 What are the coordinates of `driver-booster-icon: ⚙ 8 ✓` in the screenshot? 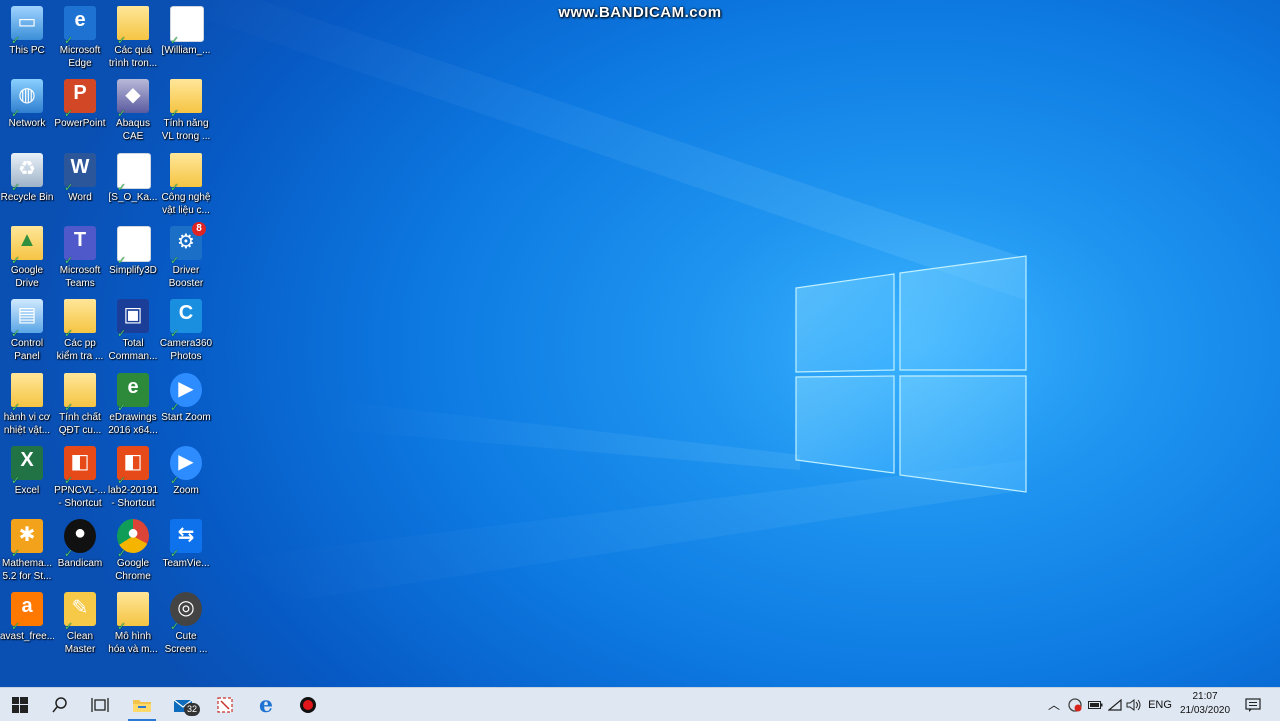 It's located at (186, 244).